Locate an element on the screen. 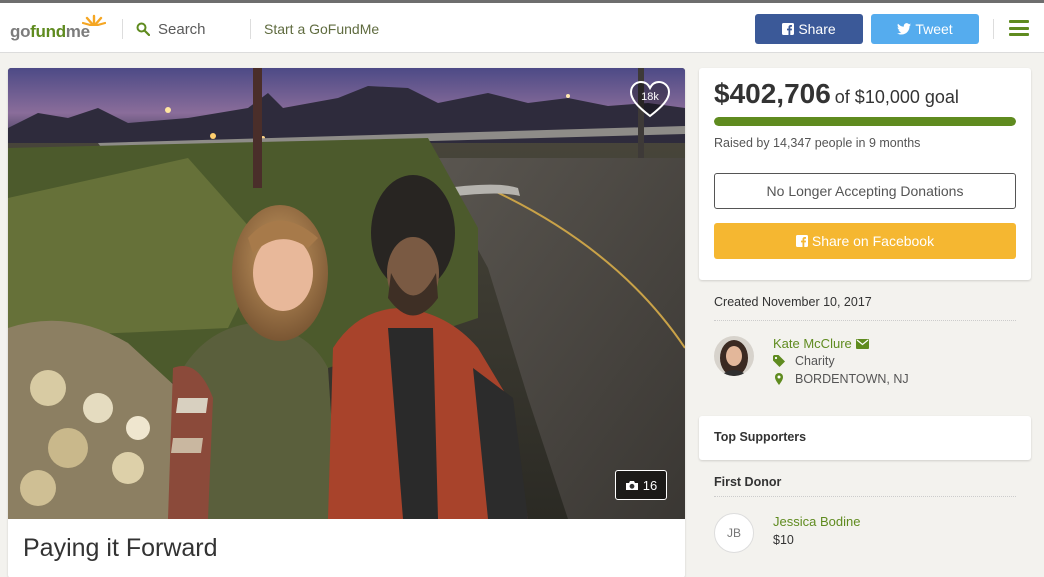  gofundme-logo: gofundme is located at coordinates (58, 28).